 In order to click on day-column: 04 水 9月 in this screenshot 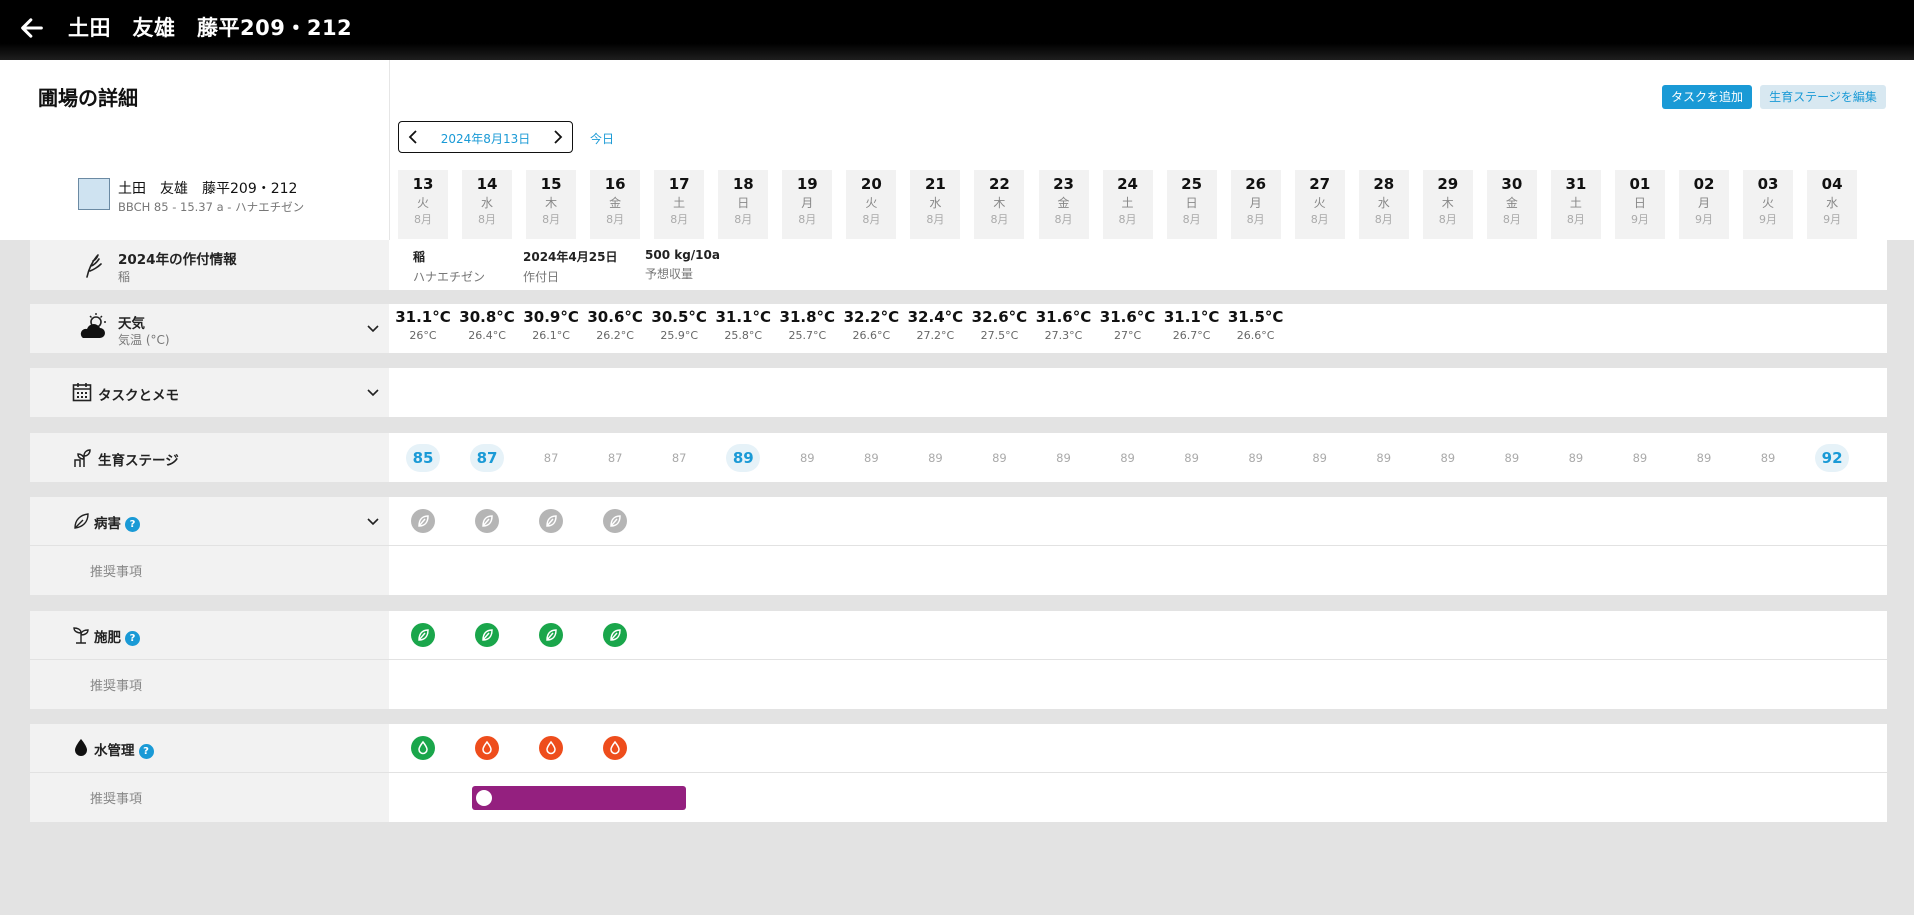, I will do `click(1832, 204)`.